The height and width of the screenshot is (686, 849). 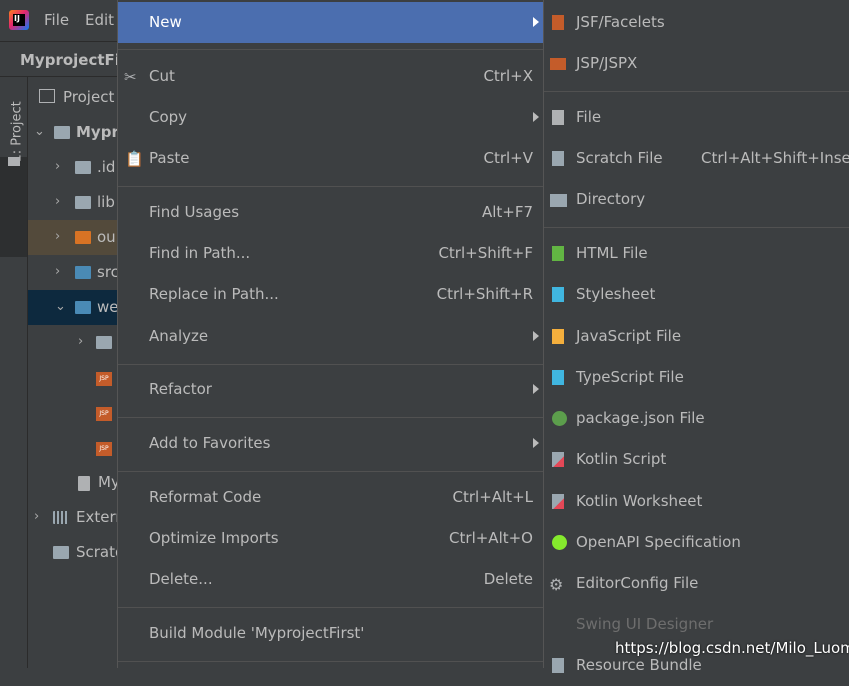 What do you see at coordinates (60, 41) in the screenshot?
I see `divider` at bounding box center [60, 41].